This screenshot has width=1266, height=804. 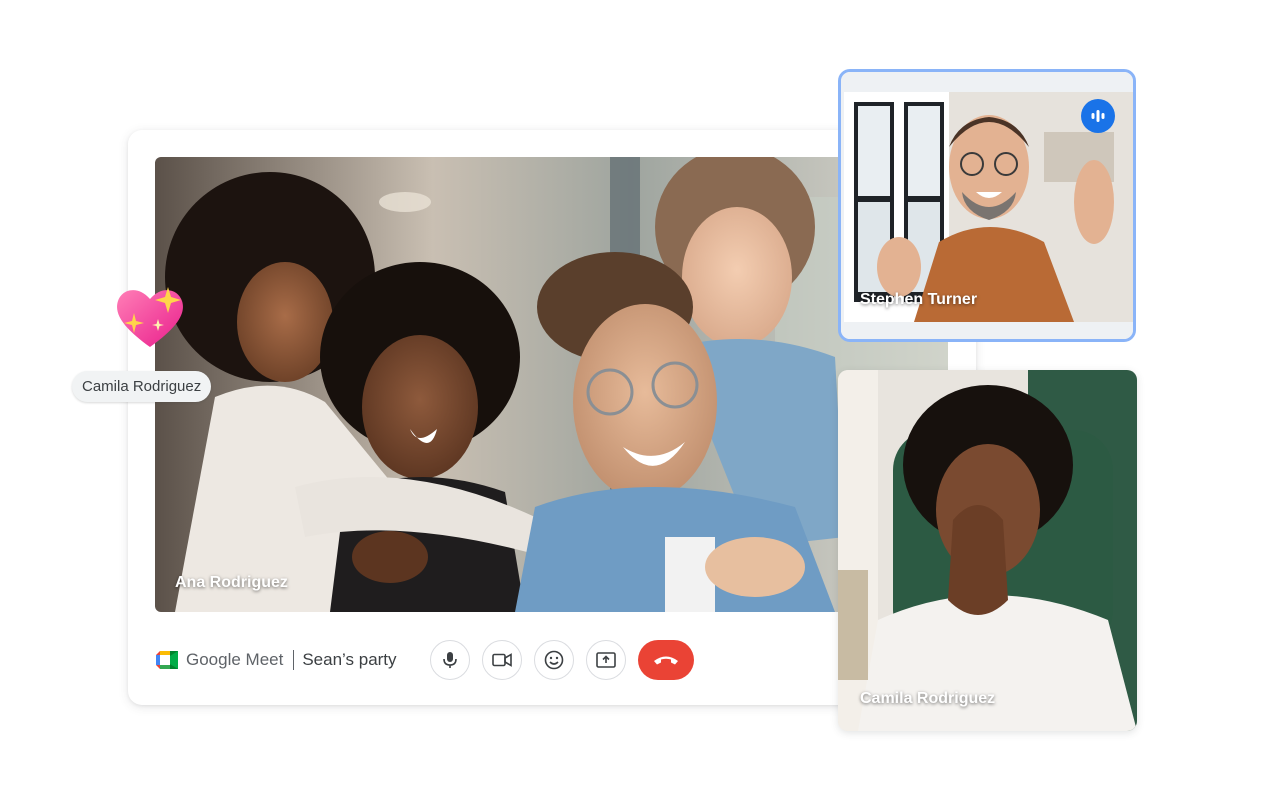 I want to click on audio-level-icon, so click(x=1098, y=116).